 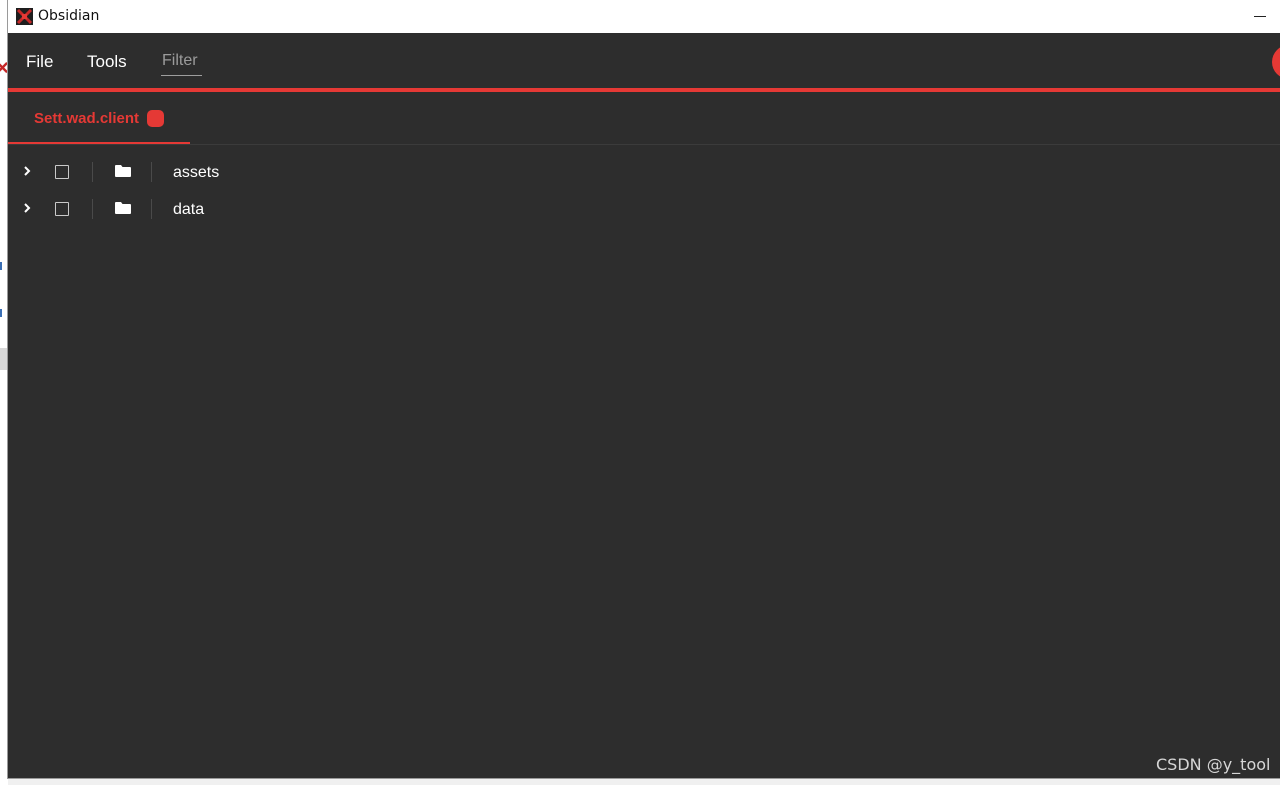 What do you see at coordinates (87, 118) in the screenshot?
I see `tab-label: Sett.wad.client` at bounding box center [87, 118].